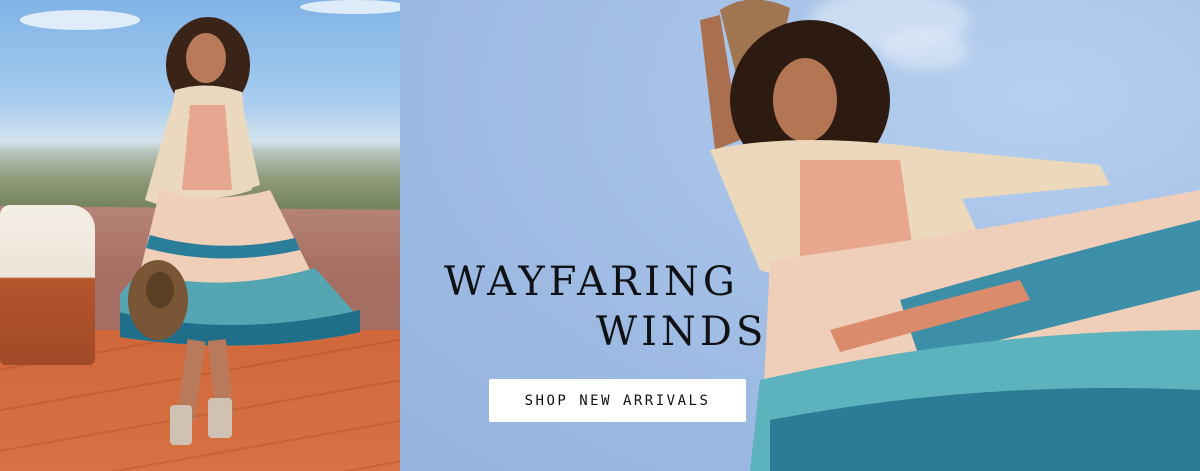  What do you see at coordinates (47, 285) in the screenshot?
I see `patio-chair` at bounding box center [47, 285].